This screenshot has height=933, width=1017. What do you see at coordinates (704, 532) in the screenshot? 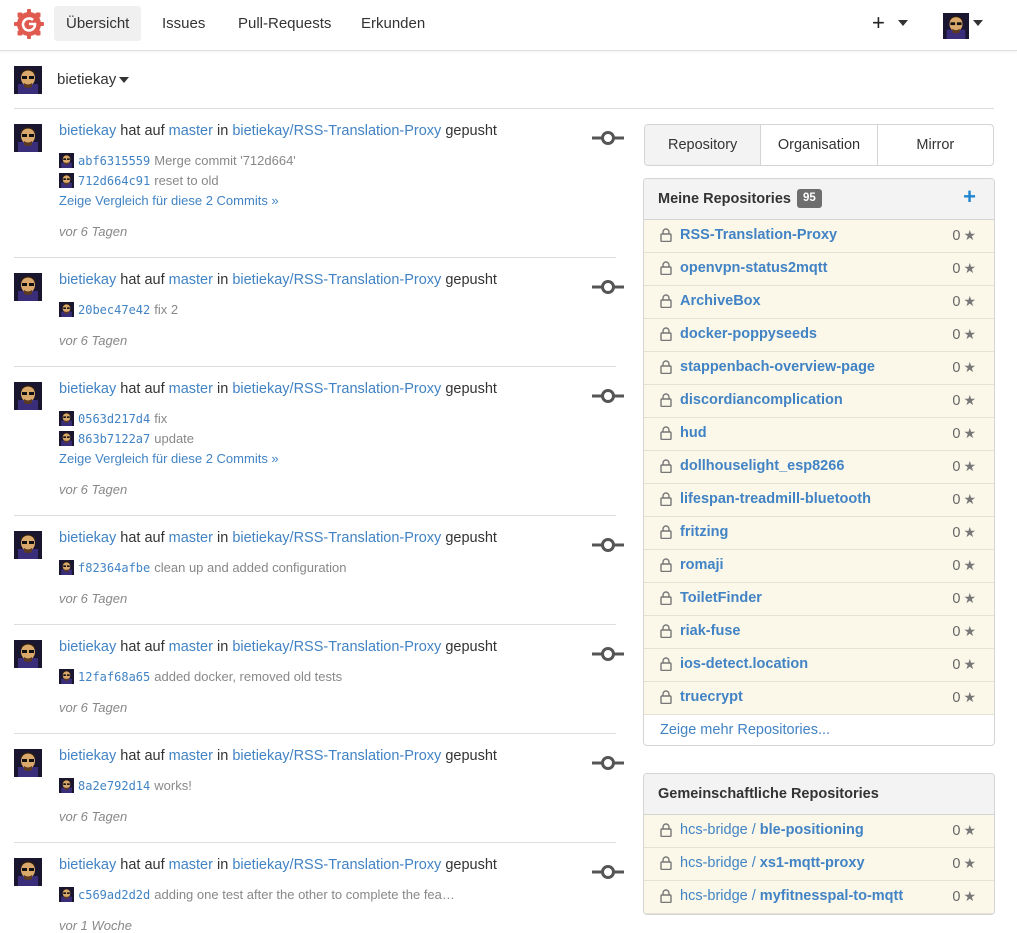
I see `repo-name-link: fritzing` at bounding box center [704, 532].